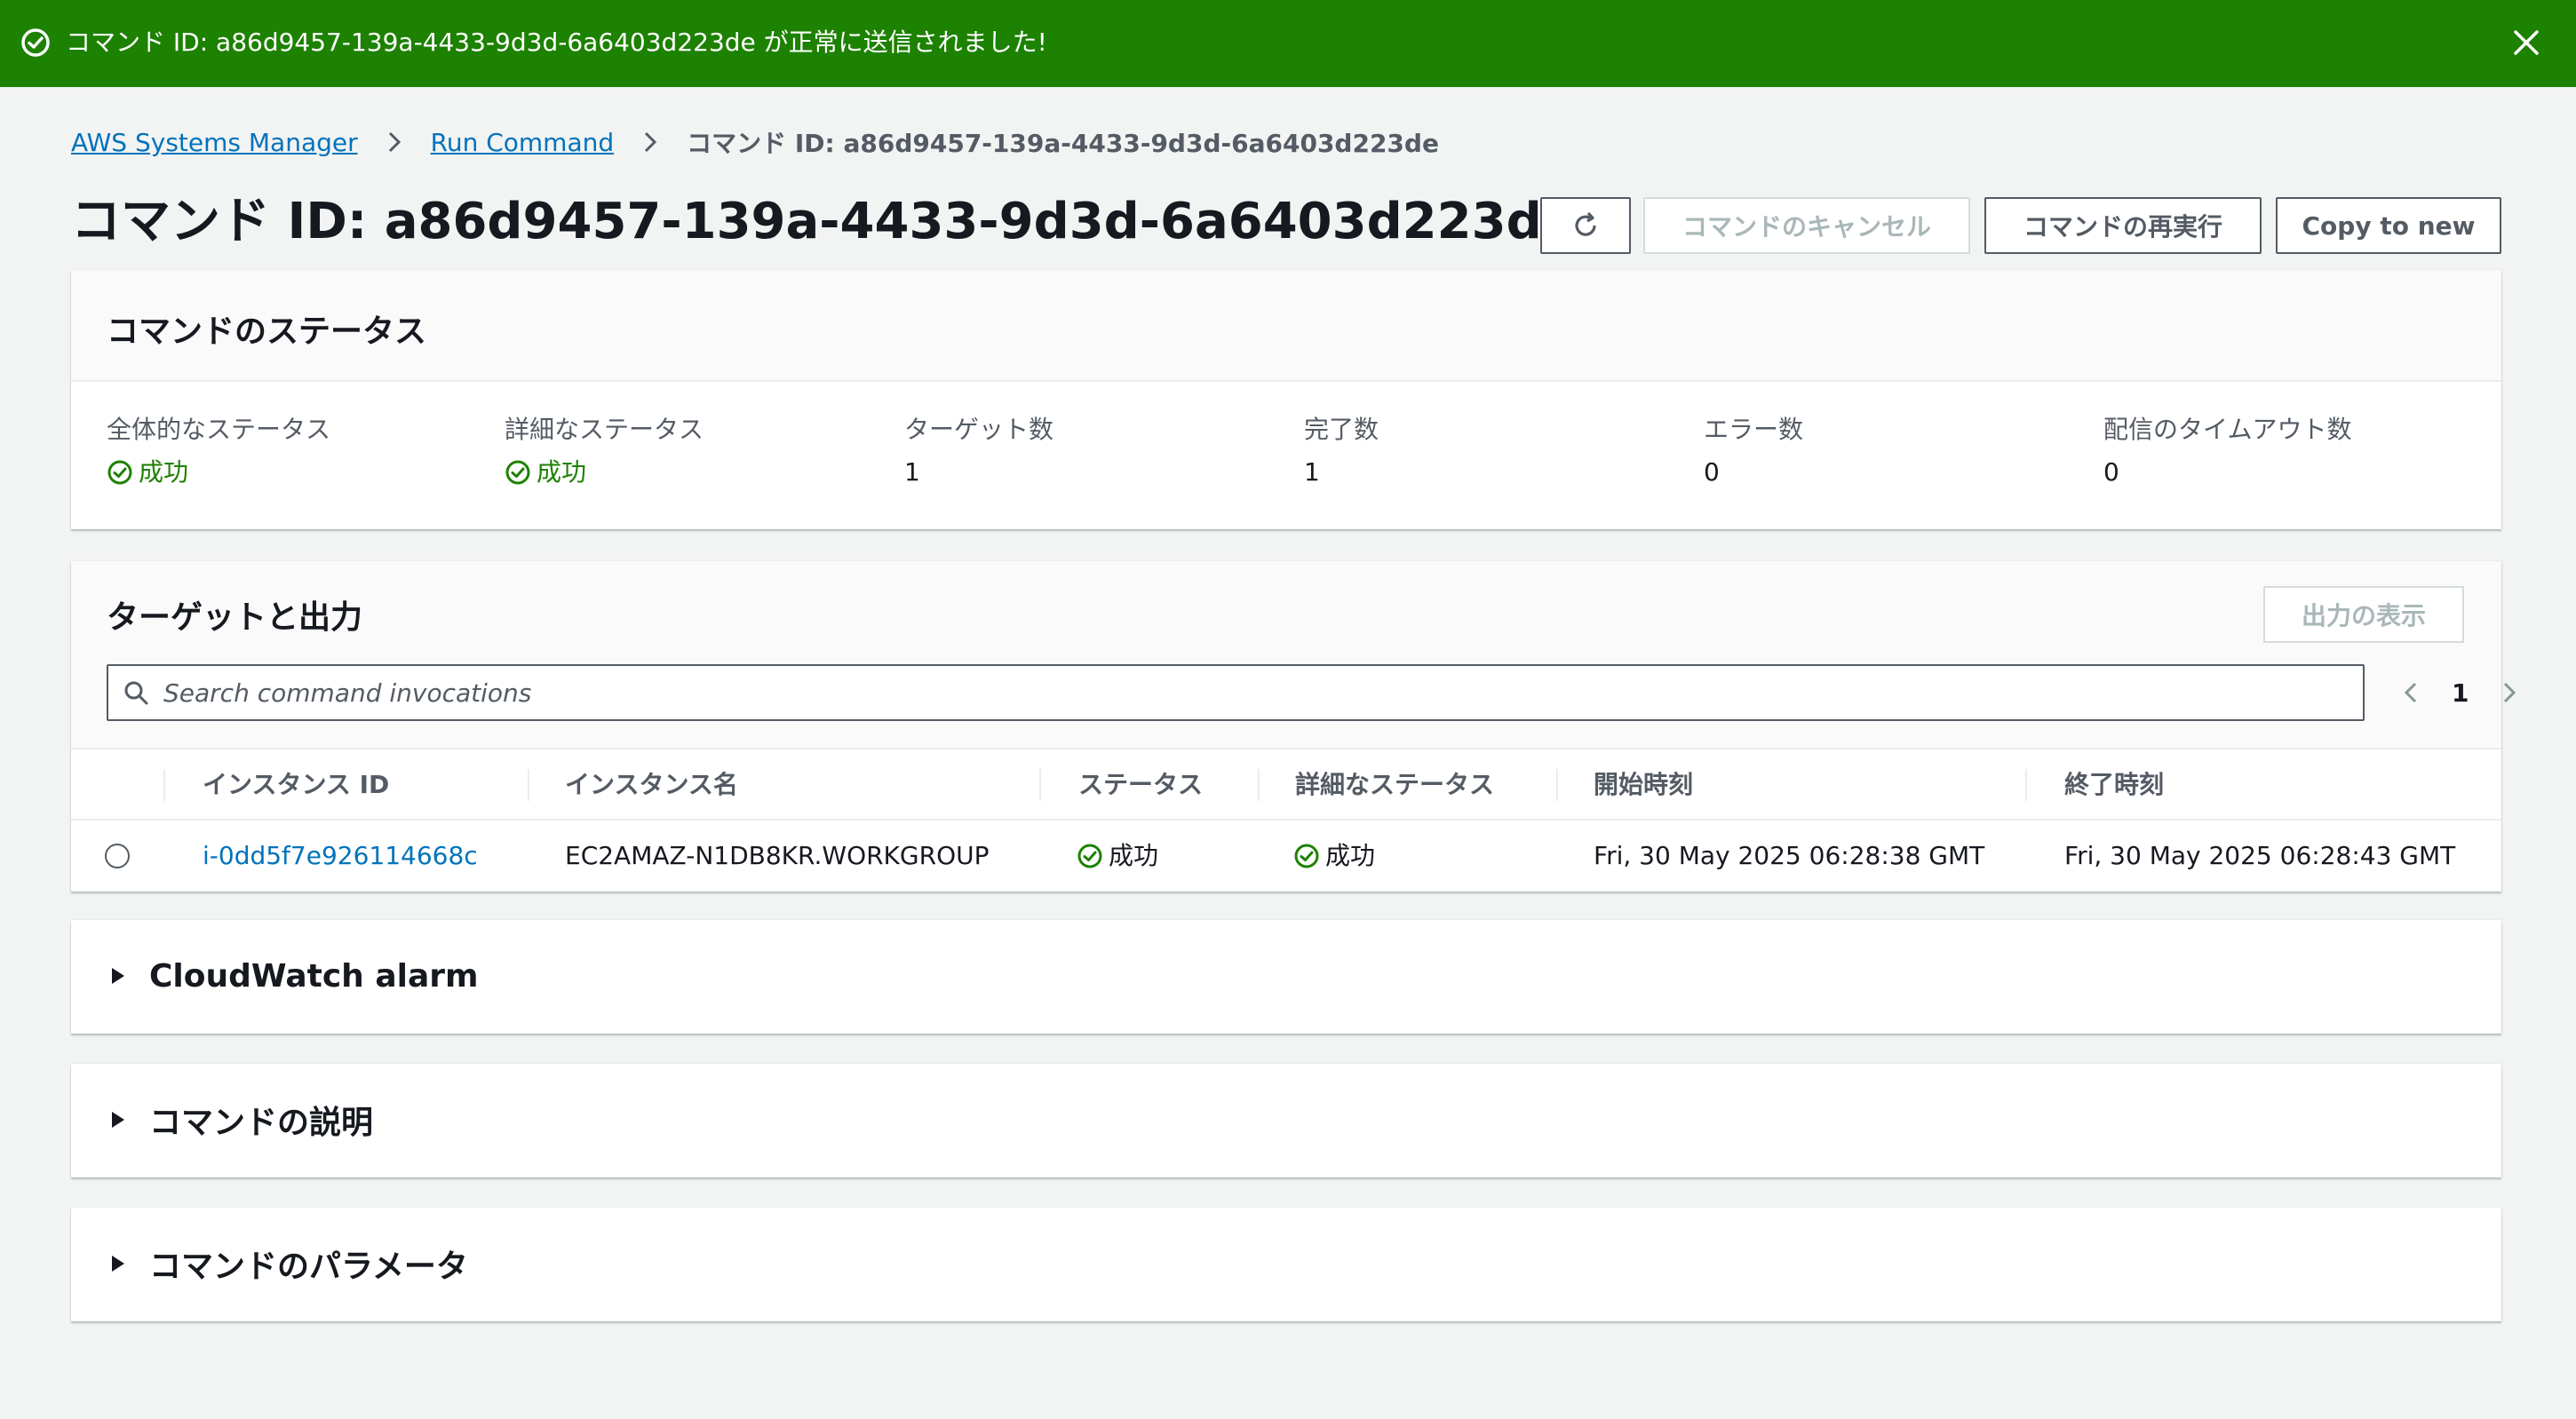  Describe the element at coordinates (2123, 225) in the screenshot. I see `rerun-command-button: コマンドの再実行` at that location.